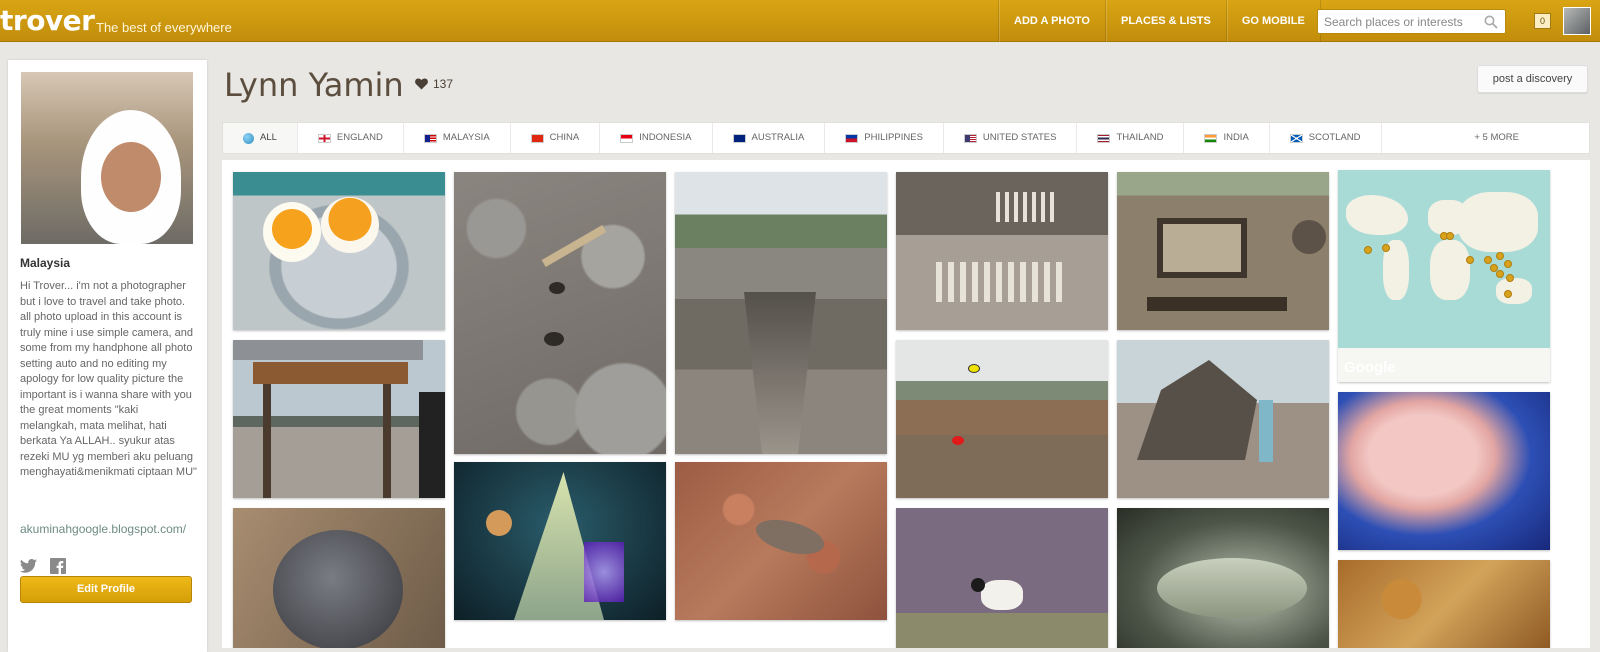 This screenshot has width=1600, height=652. I want to click on search-box, so click(1411, 21).